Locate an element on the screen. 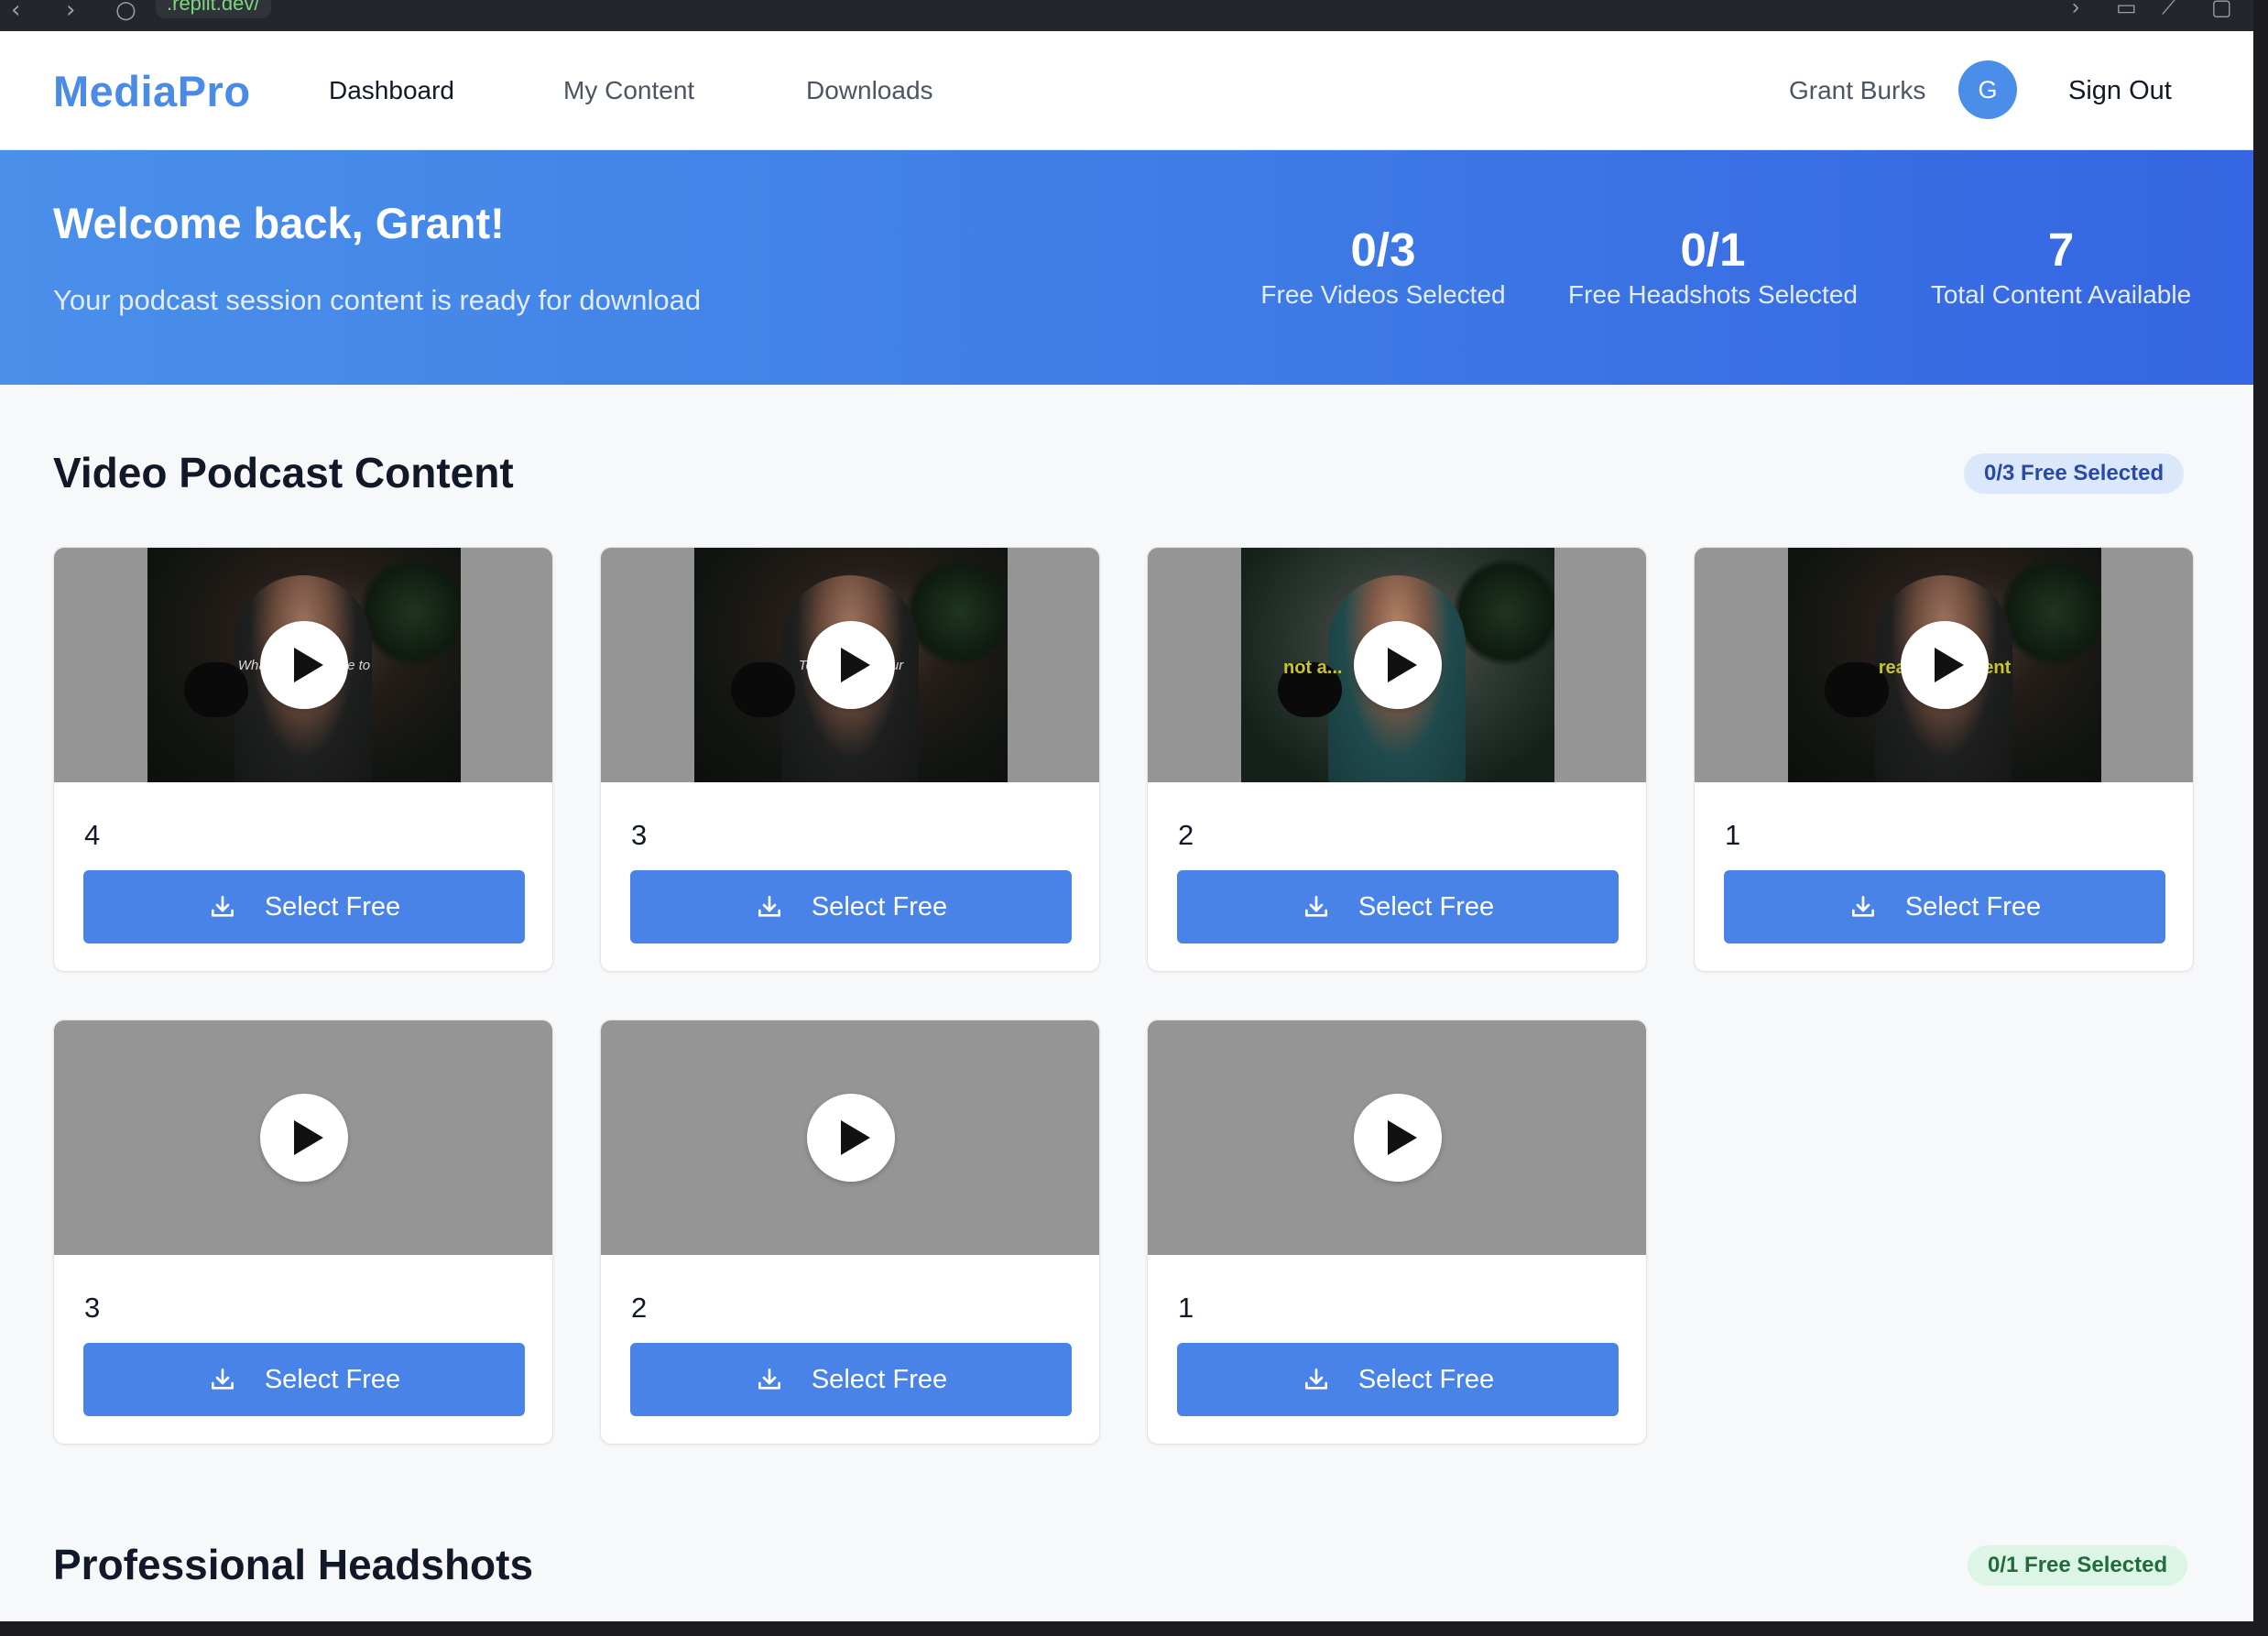  nav-my-content: My Content is located at coordinates (628, 90).